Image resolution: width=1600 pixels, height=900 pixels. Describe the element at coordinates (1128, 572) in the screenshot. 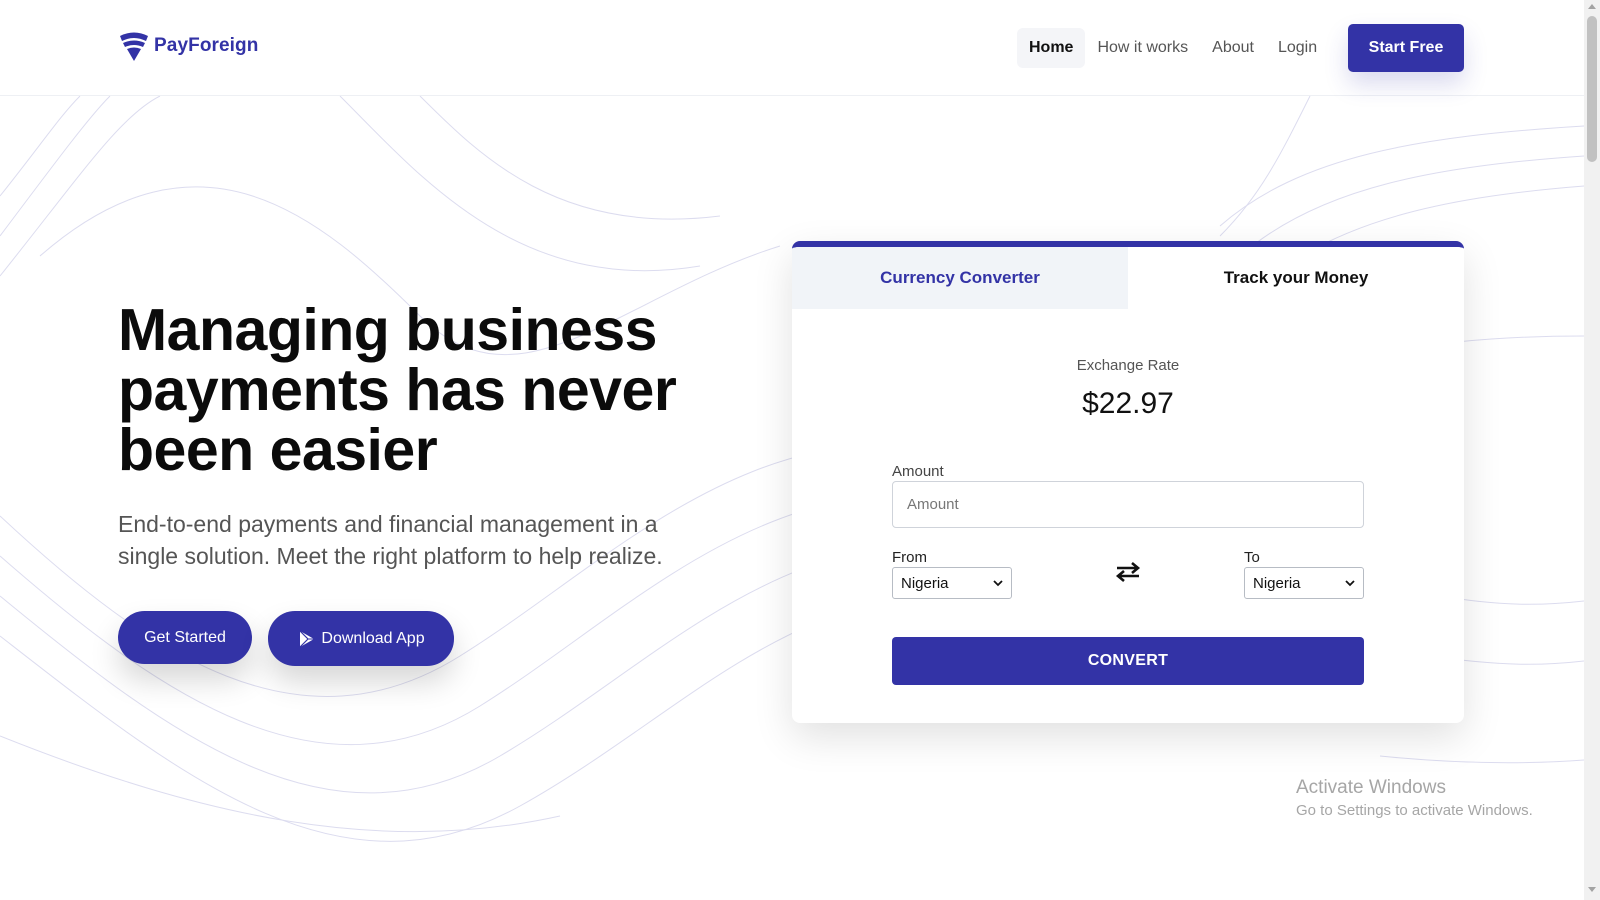

I see `swap-currencies-icon` at that location.